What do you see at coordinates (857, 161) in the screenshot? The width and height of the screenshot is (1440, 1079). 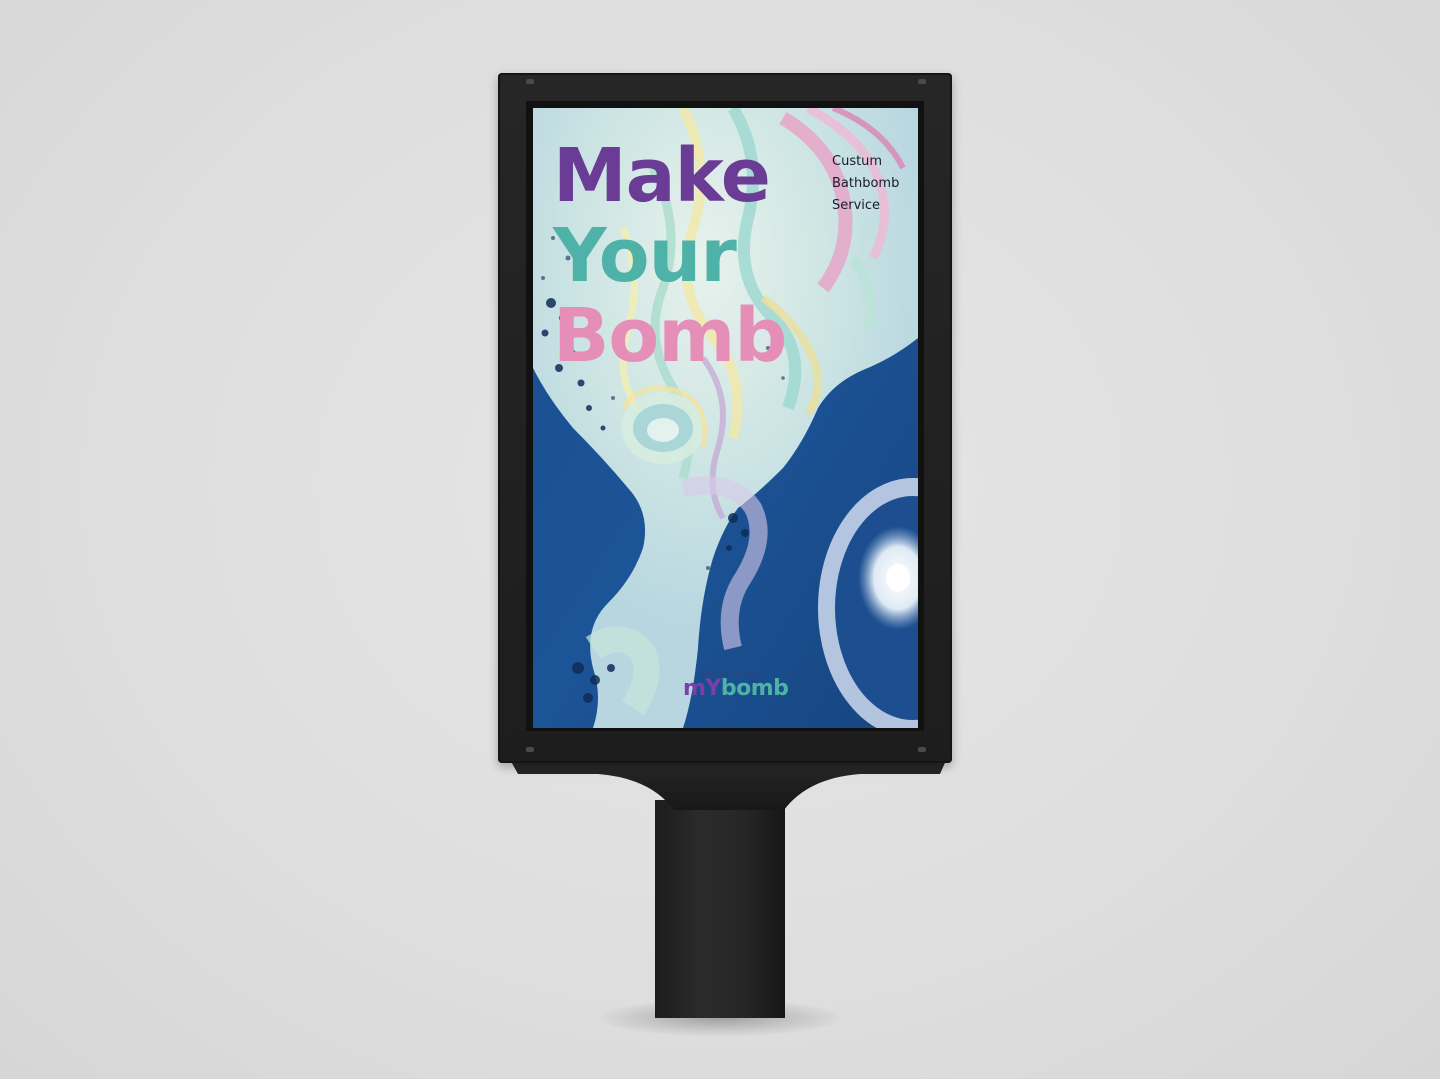 I see `tagline-line-1: Custum` at bounding box center [857, 161].